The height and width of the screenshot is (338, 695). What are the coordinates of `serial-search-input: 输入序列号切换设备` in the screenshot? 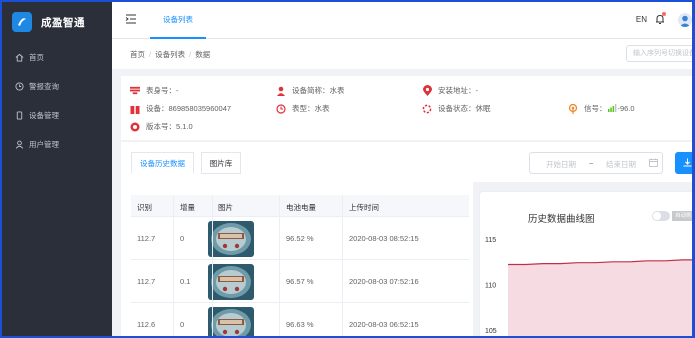 It's located at (659, 53).